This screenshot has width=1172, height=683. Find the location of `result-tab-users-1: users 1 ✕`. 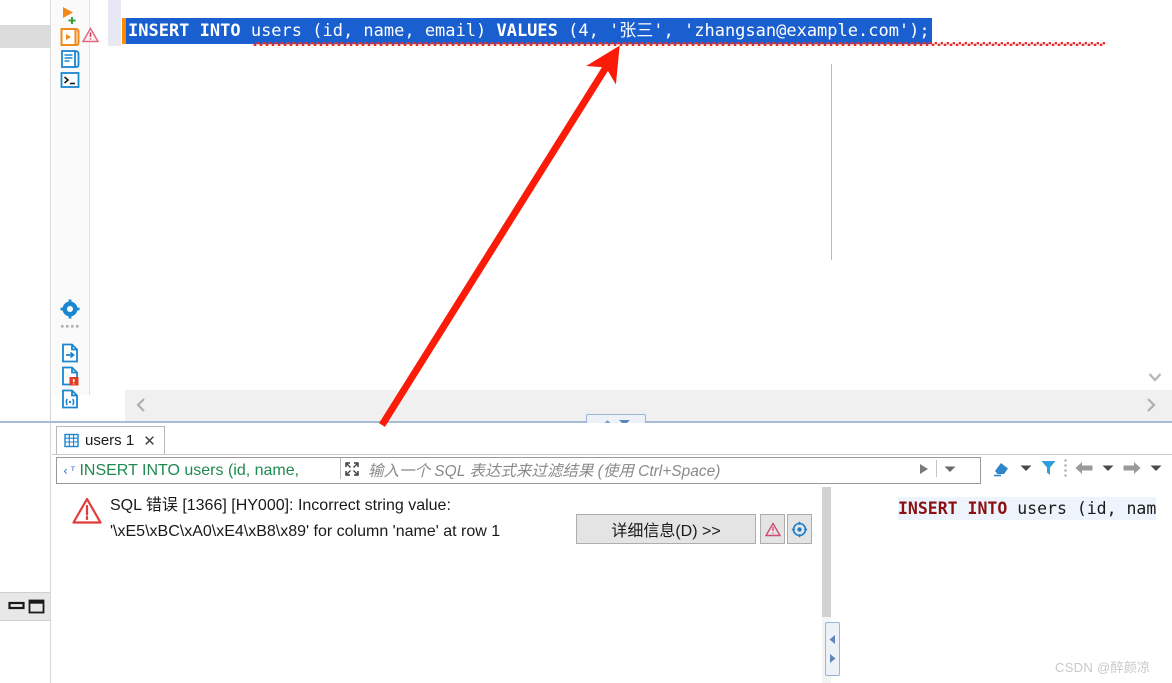

result-tab-users-1: users 1 ✕ is located at coordinates (110, 440).